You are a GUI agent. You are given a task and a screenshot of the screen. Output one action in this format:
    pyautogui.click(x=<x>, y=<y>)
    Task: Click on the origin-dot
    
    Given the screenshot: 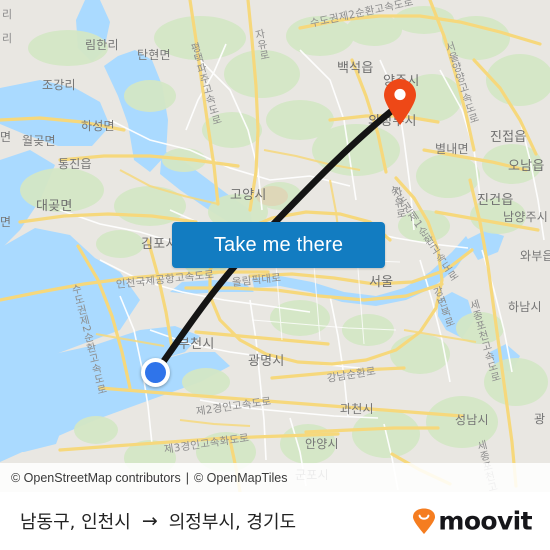 What is the action you would take?
    pyautogui.click(x=155, y=372)
    